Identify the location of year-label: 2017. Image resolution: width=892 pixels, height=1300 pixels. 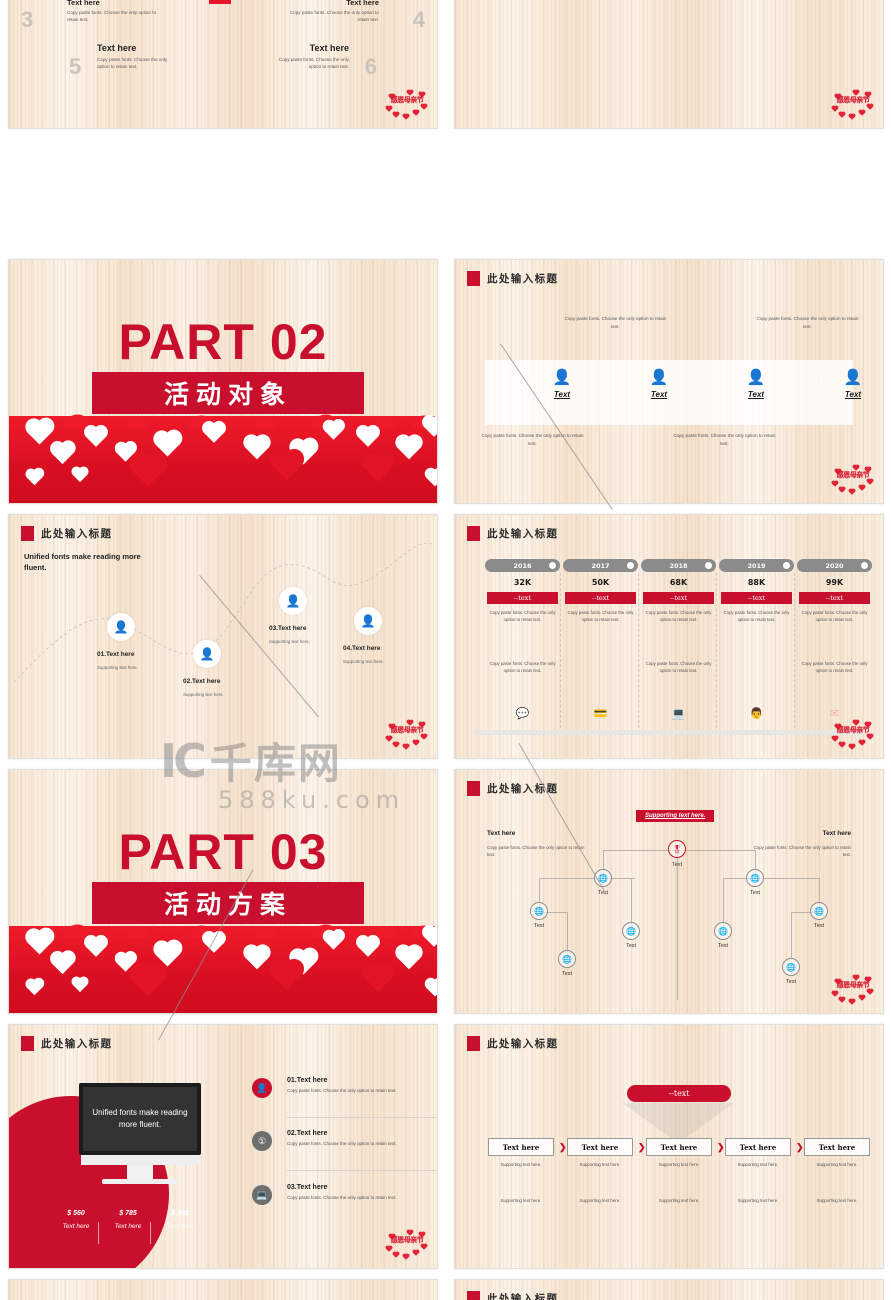
(600, 565).